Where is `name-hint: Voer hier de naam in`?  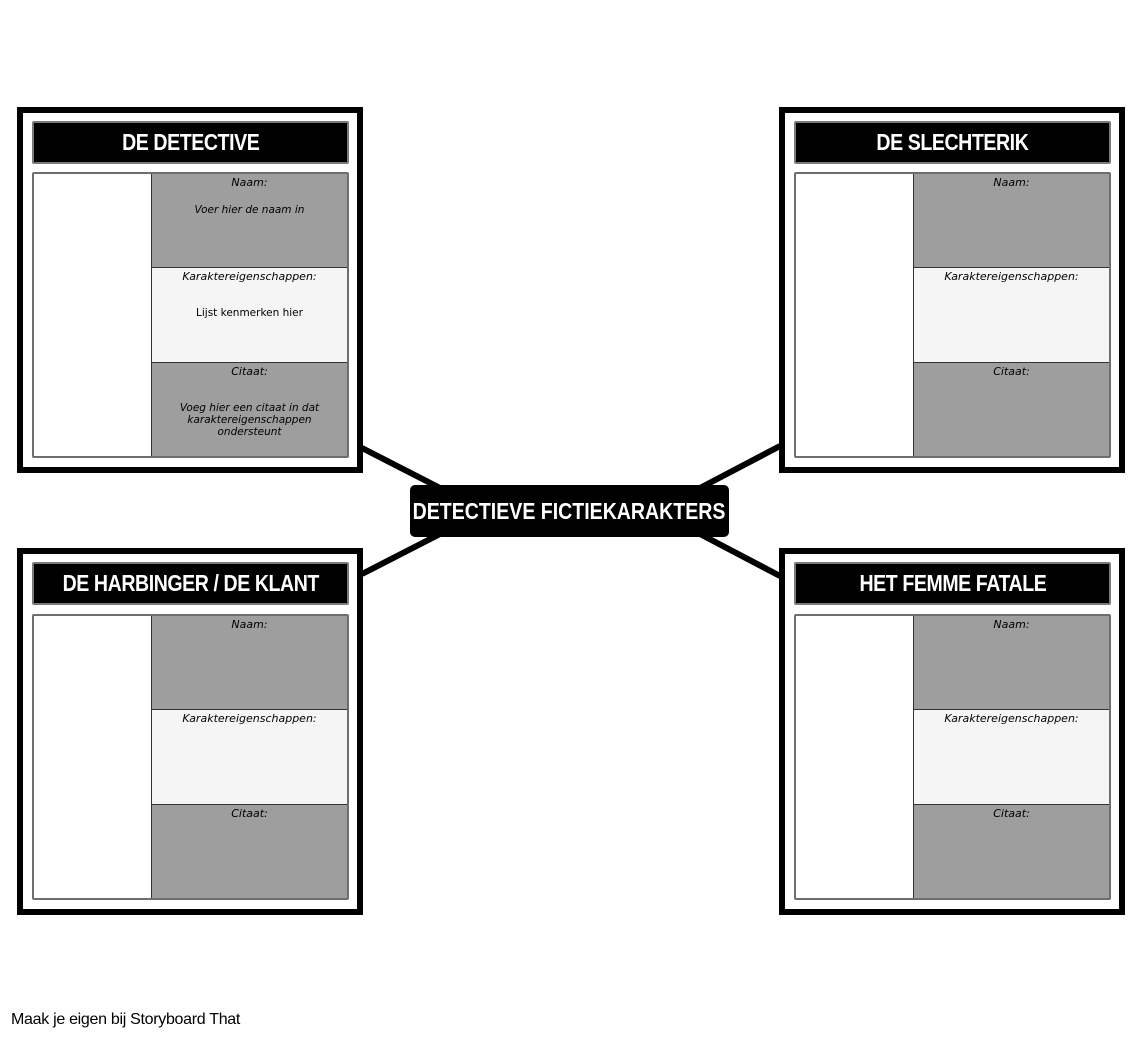
name-hint: Voer hier de naam in is located at coordinates (249, 210).